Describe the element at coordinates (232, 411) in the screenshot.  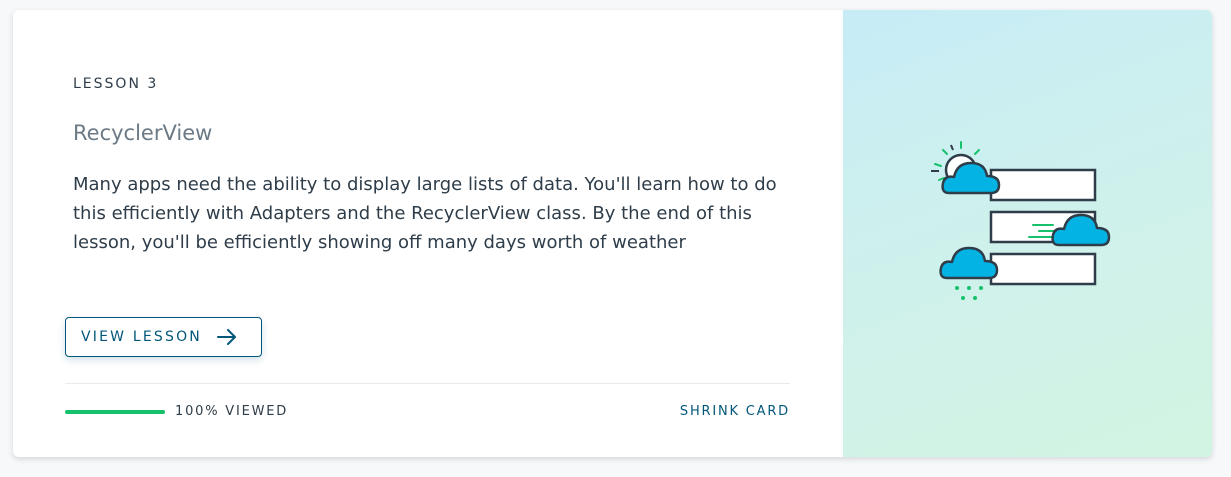
I see `progress-label: 100% VIEWED` at that location.